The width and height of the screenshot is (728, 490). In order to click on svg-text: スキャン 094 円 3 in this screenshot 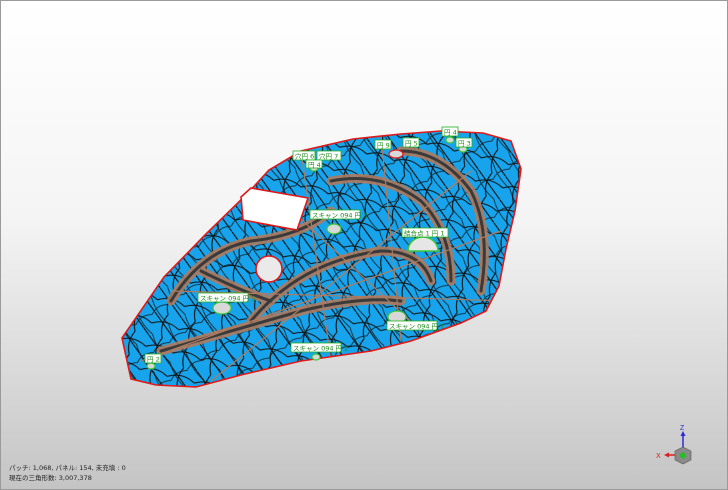, I will do `click(339, 216)`.